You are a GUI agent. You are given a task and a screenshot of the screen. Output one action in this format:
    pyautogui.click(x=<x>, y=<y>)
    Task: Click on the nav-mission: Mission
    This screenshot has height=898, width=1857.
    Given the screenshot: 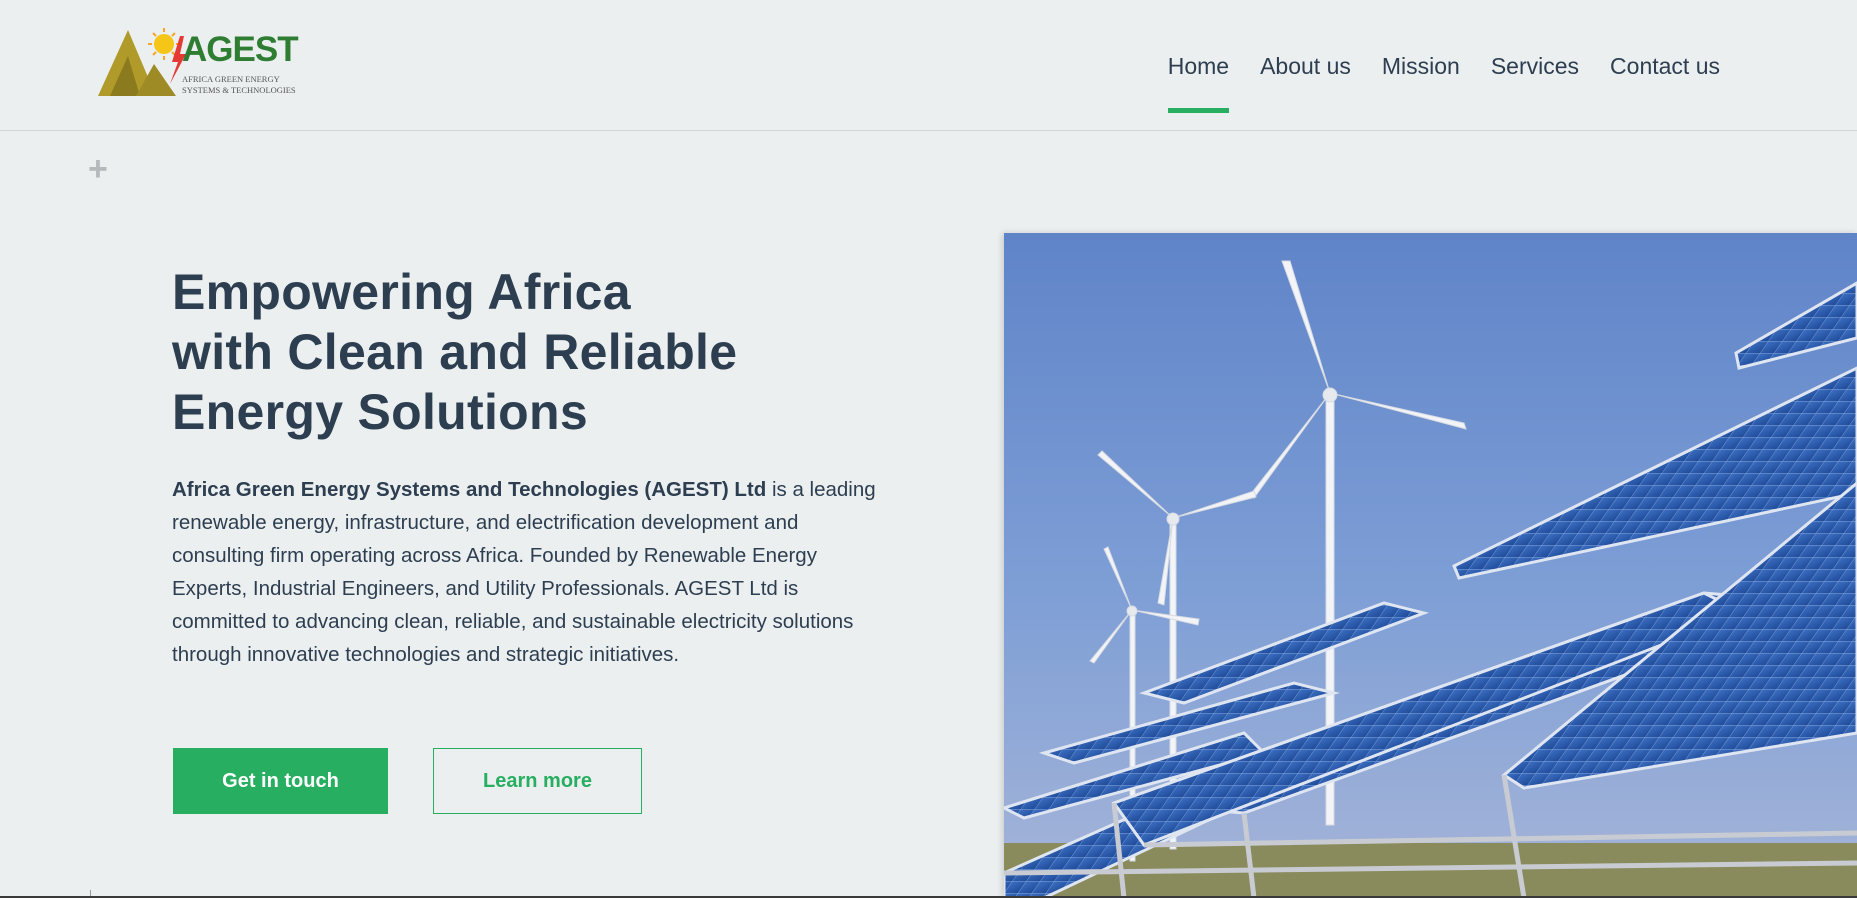 What is the action you would take?
    pyautogui.click(x=1421, y=66)
    